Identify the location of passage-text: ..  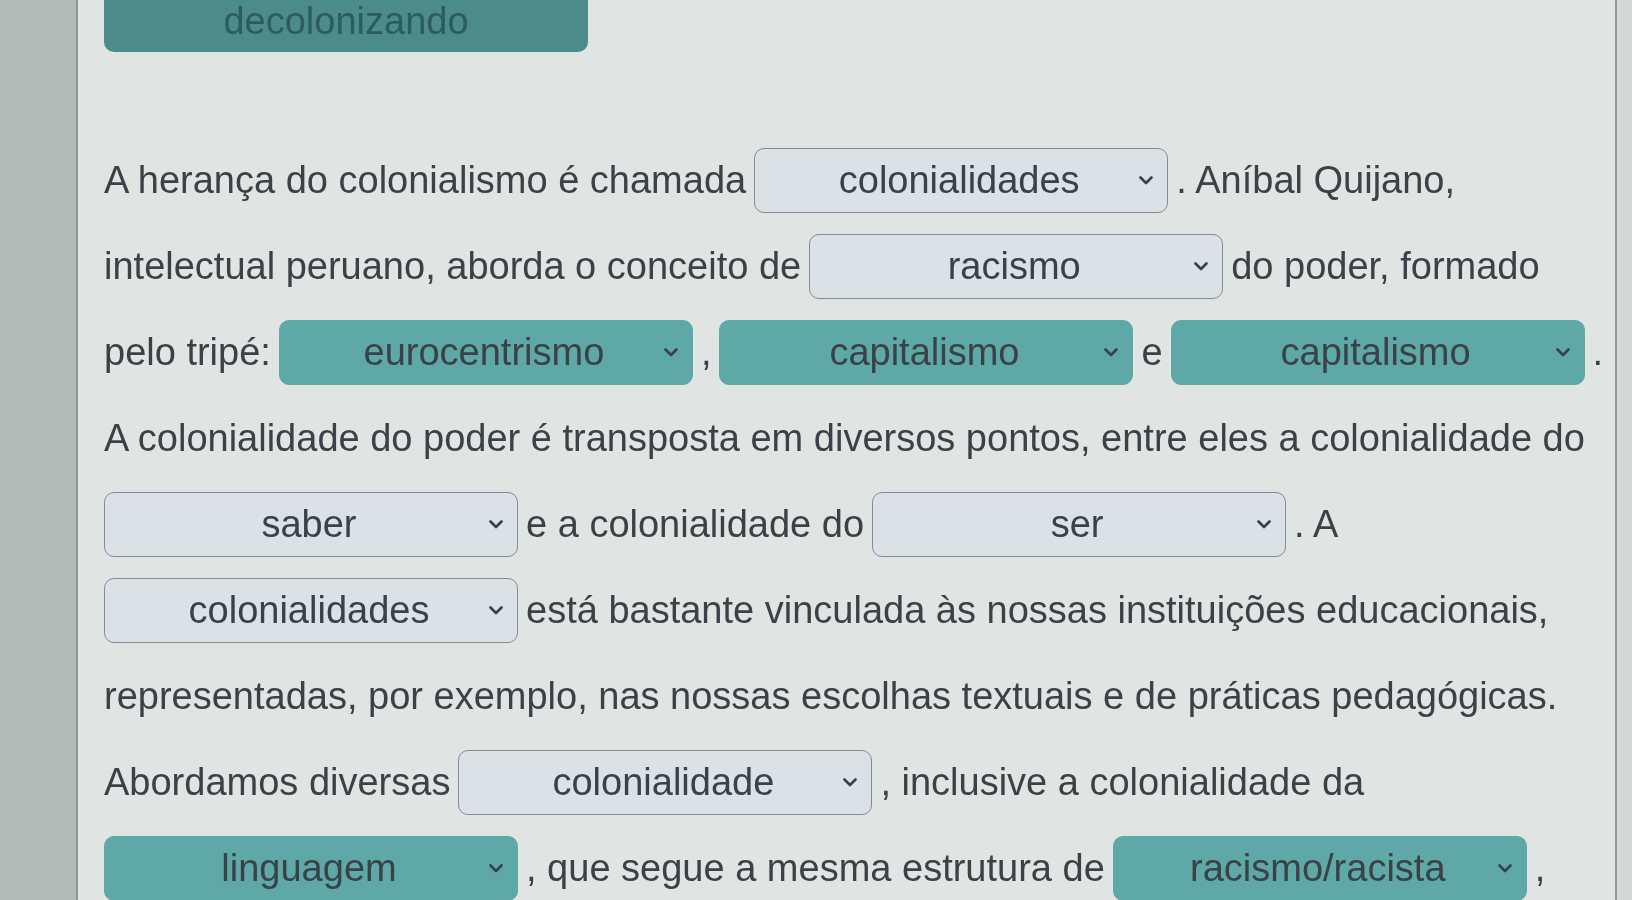
(1598, 352).